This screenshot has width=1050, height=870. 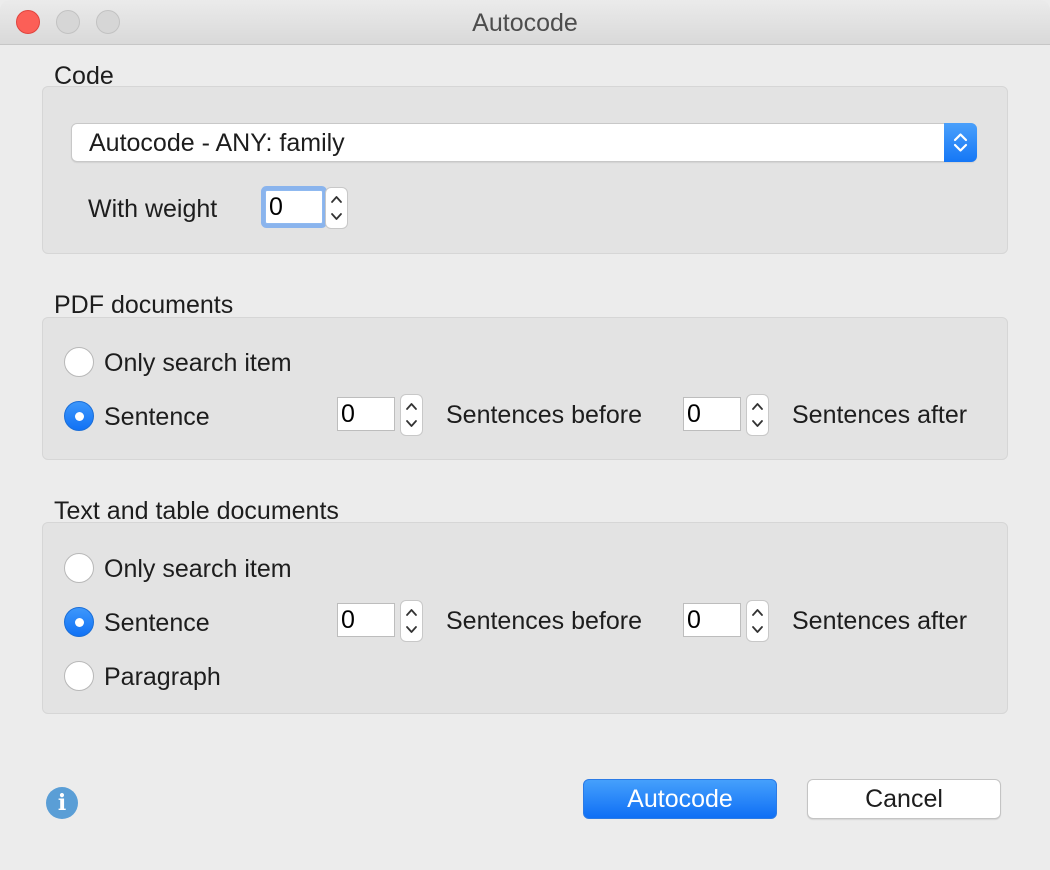 I want to click on text-only-search-item-radio, so click(x=79, y=568).